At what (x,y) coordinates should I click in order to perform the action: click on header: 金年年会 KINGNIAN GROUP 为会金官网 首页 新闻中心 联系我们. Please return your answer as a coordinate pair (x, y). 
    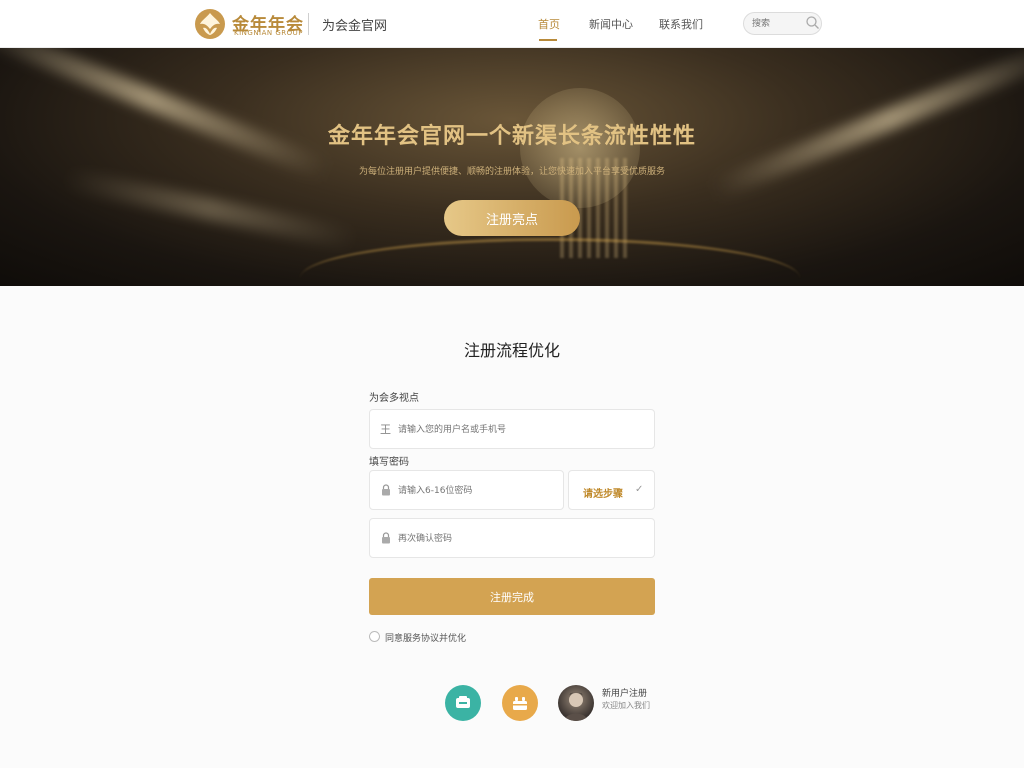
    Looking at the image, I should click on (512, 24).